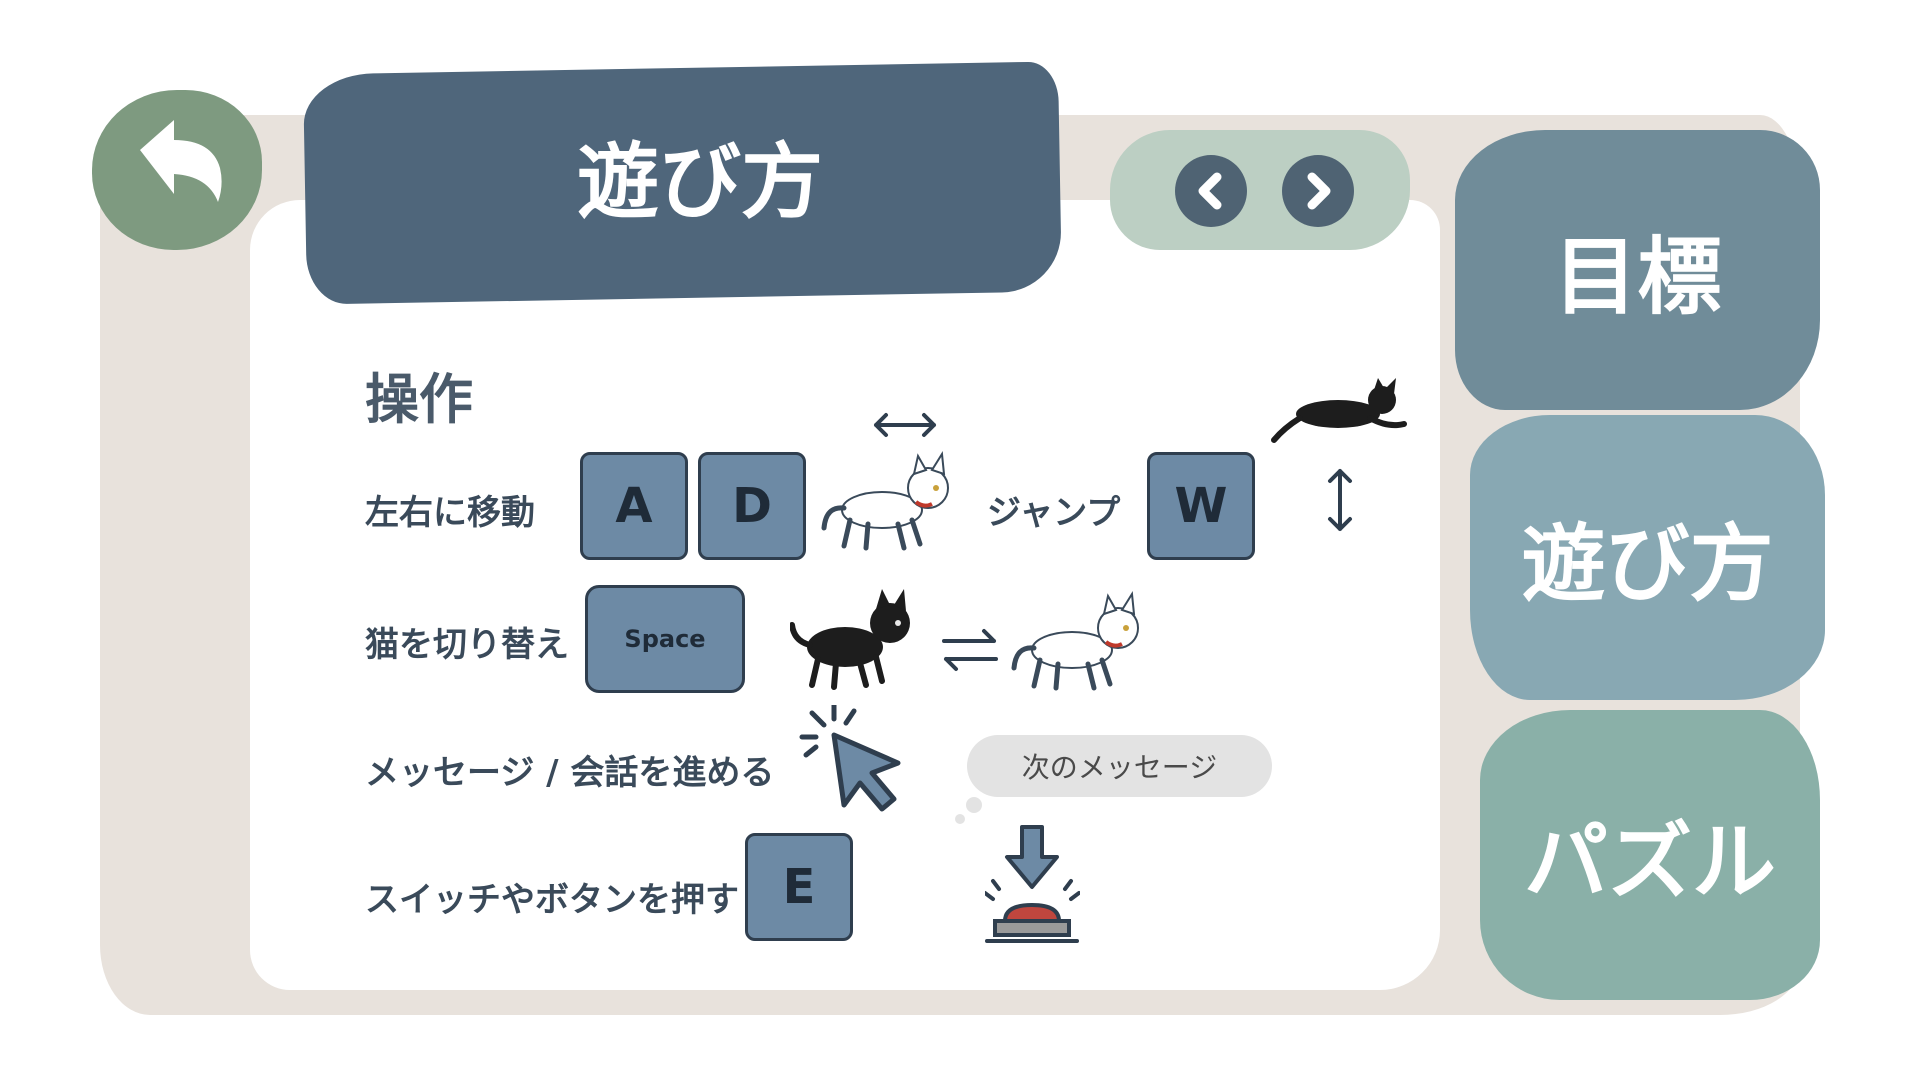 The height and width of the screenshot is (1080, 1920). Describe the element at coordinates (850, 758) in the screenshot. I see `mouse-cursor-click-icon` at that location.